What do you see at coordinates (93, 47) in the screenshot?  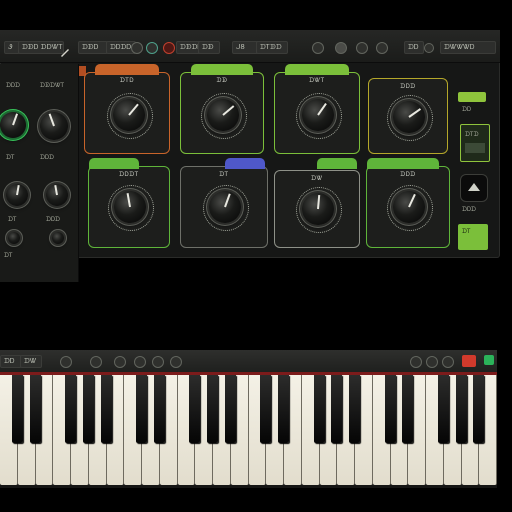 I see `toolbar-button-1: ᗪᗫᎠ` at bounding box center [93, 47].